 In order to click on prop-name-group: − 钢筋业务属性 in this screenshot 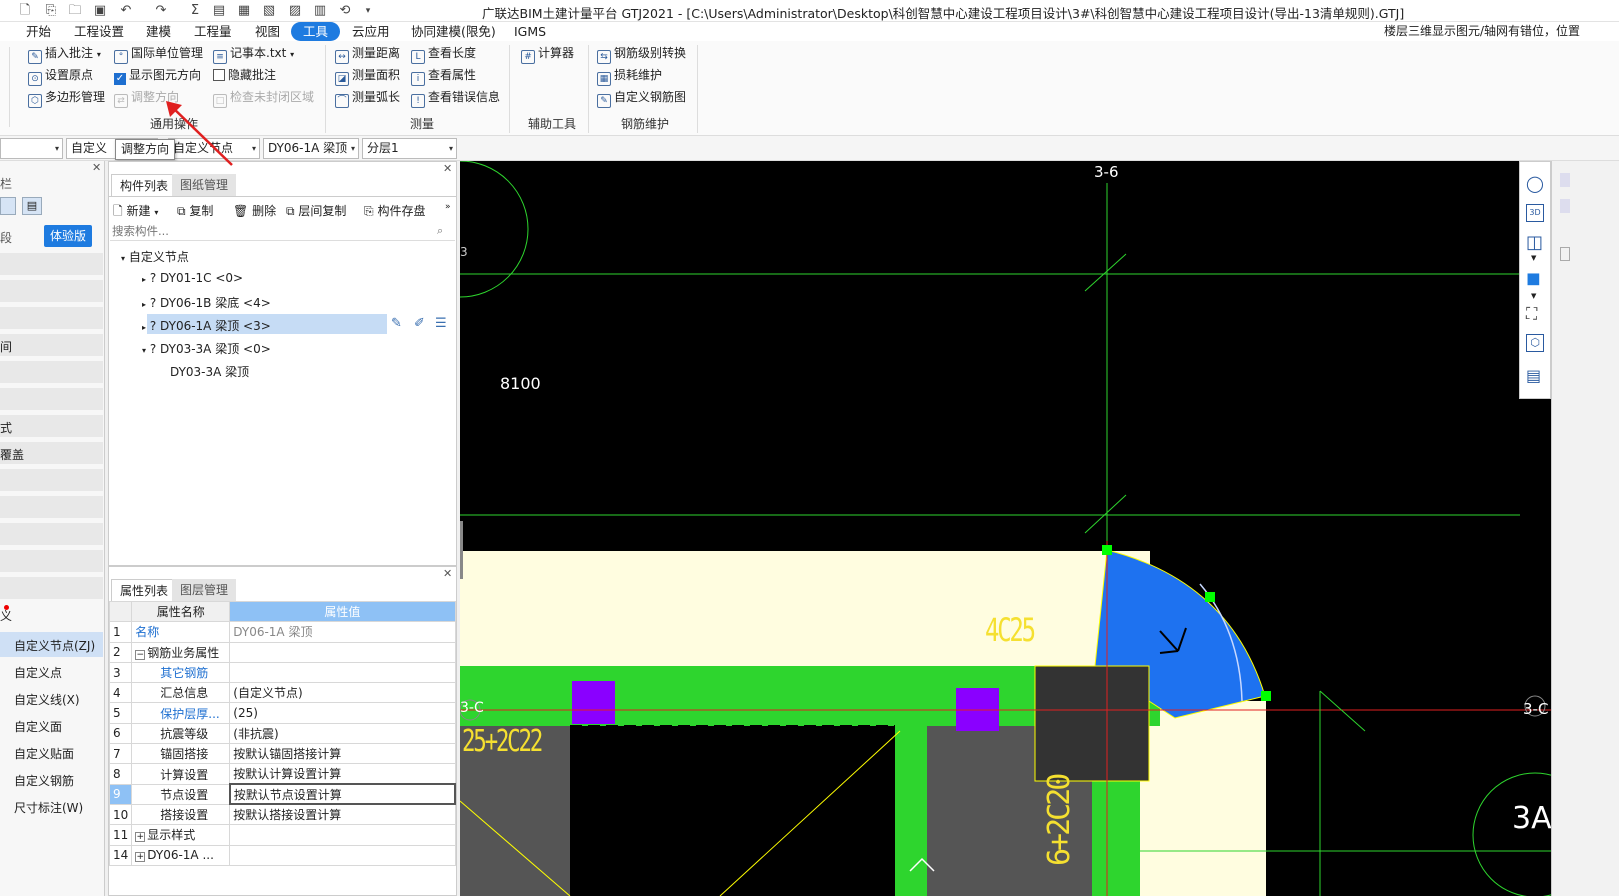, I will do `click(181, 652)`.